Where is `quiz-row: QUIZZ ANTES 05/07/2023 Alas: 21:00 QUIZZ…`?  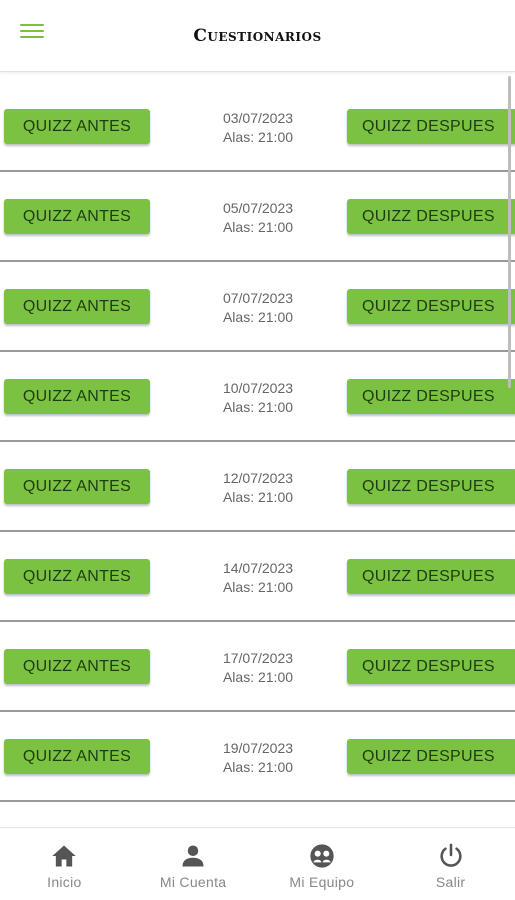 quiz-row: QUIZZ ANTES 05/07/2023 Alas: 21:00 QUIZZ… is located at coordinates (257, 217).